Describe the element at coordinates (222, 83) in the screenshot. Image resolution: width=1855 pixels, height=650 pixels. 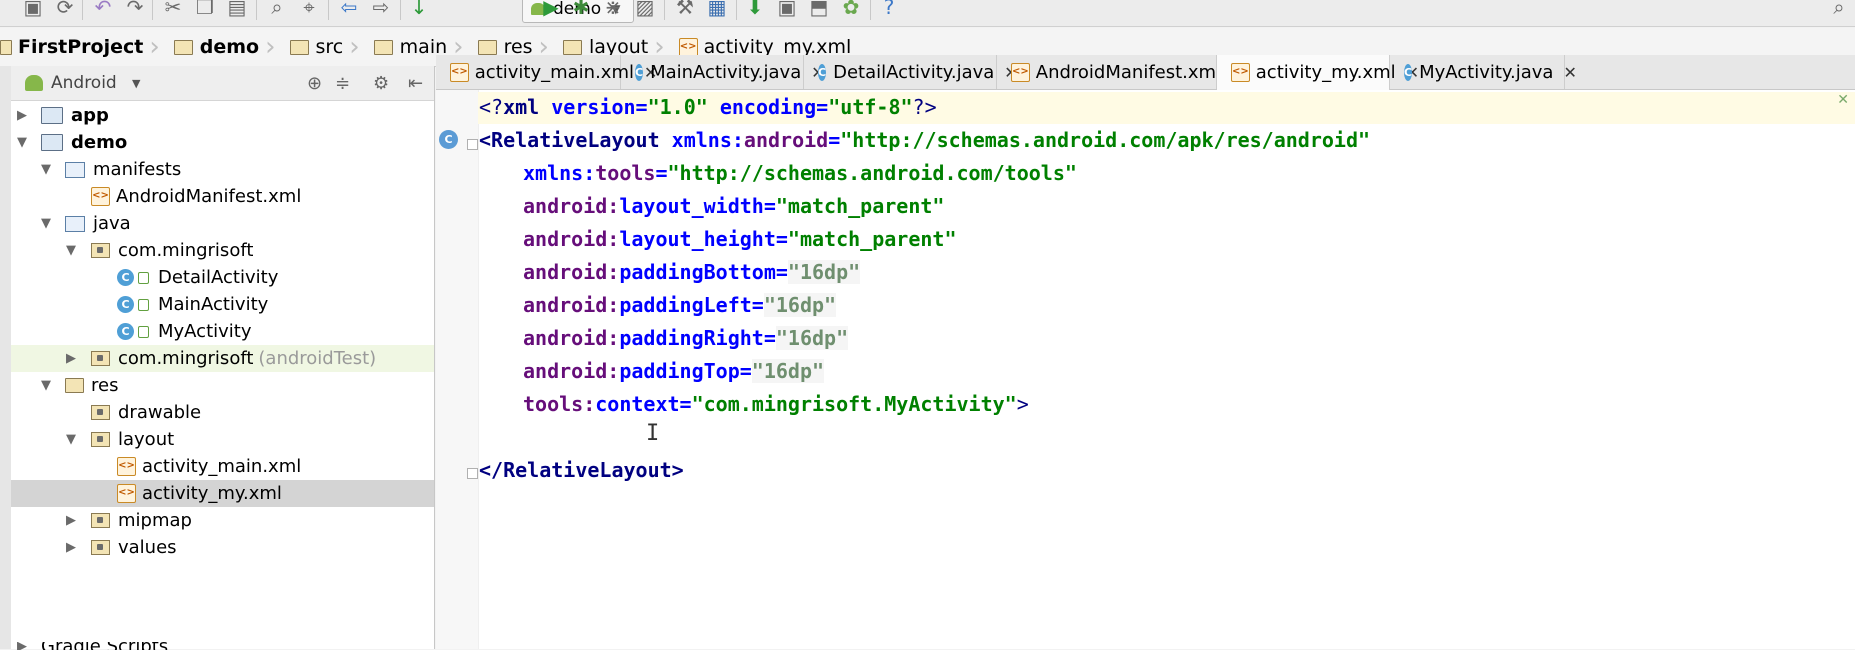
I see `project-panel-header: Android ▼ ⊕ ≑ ⚙ ⇤` at that location.